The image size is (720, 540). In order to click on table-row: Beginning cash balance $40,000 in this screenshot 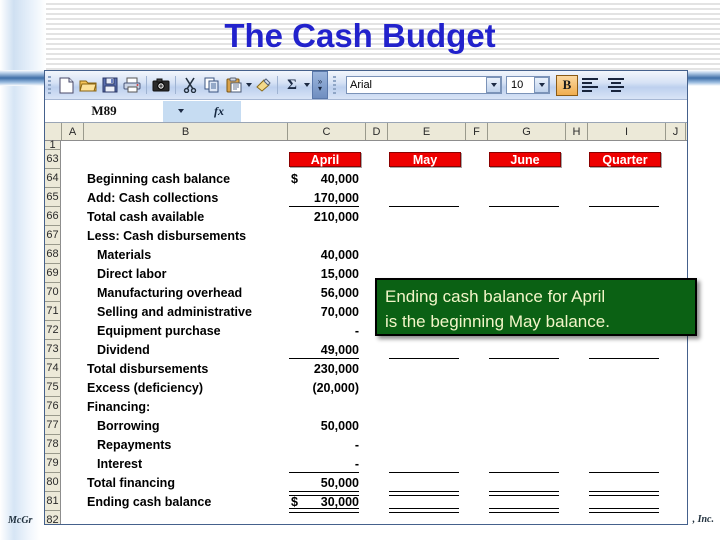, I will do `click(374, 178)`.